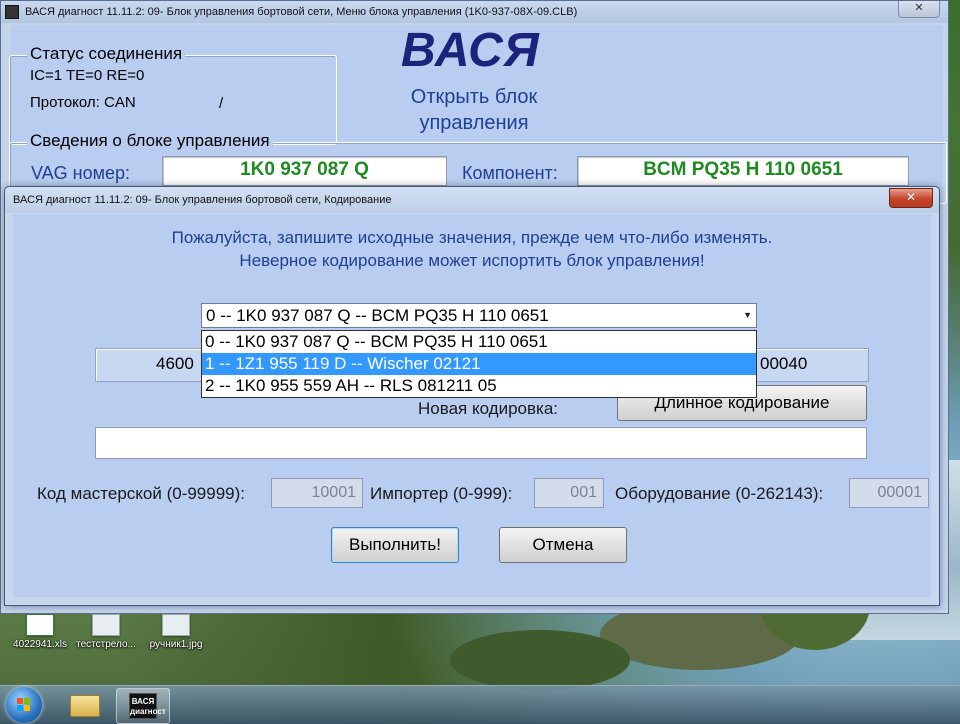 This screenshot has height=724, width=960. Describe the element at coordinates (176, 644) in the screenshot. I see `desktop-icon-label: ручник1.jpg` at that location.